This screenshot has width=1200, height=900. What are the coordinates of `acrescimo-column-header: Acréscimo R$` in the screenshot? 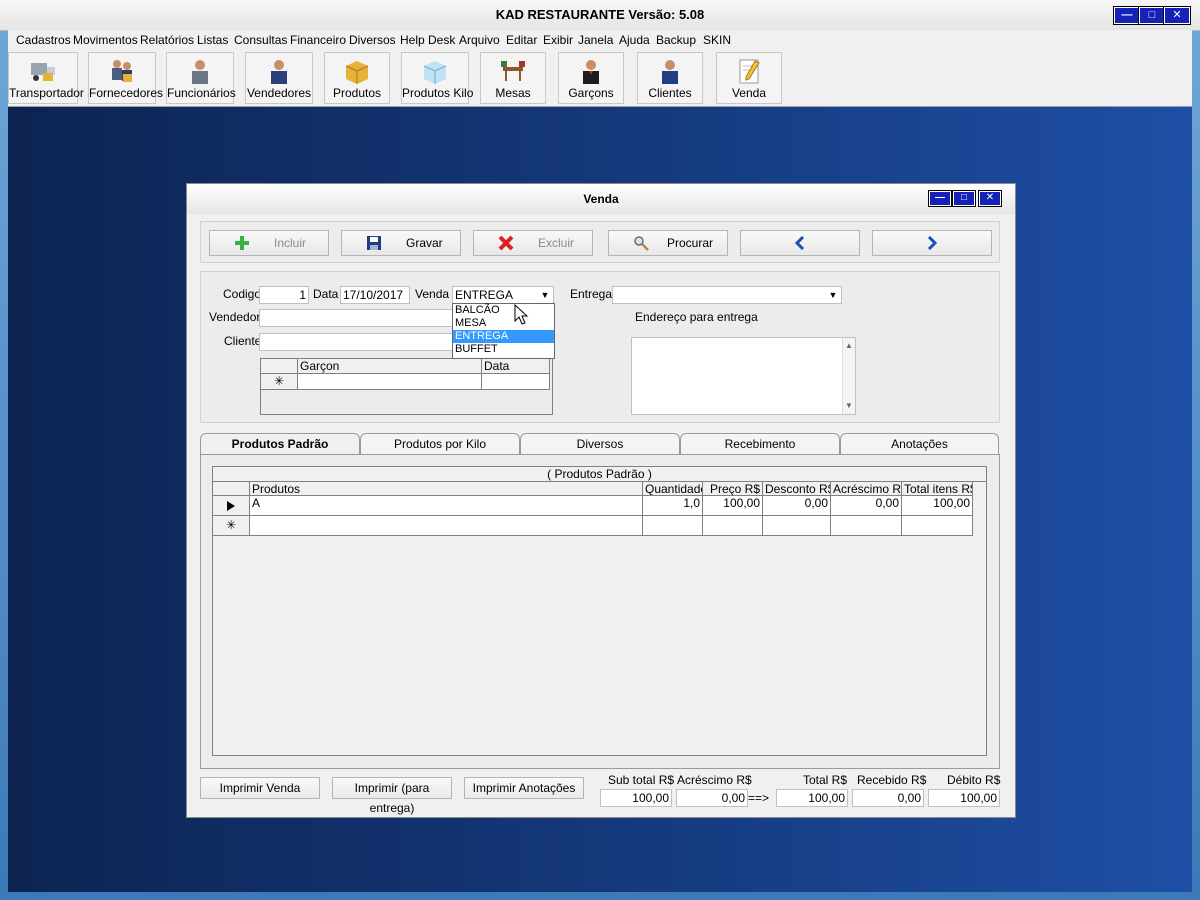 It's located at (866, 489).